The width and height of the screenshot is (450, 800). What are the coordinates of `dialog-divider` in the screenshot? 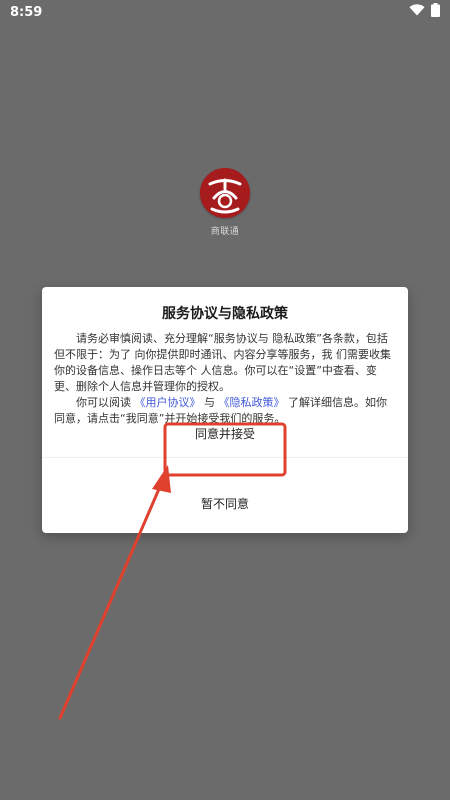 It's located at (225, 457).